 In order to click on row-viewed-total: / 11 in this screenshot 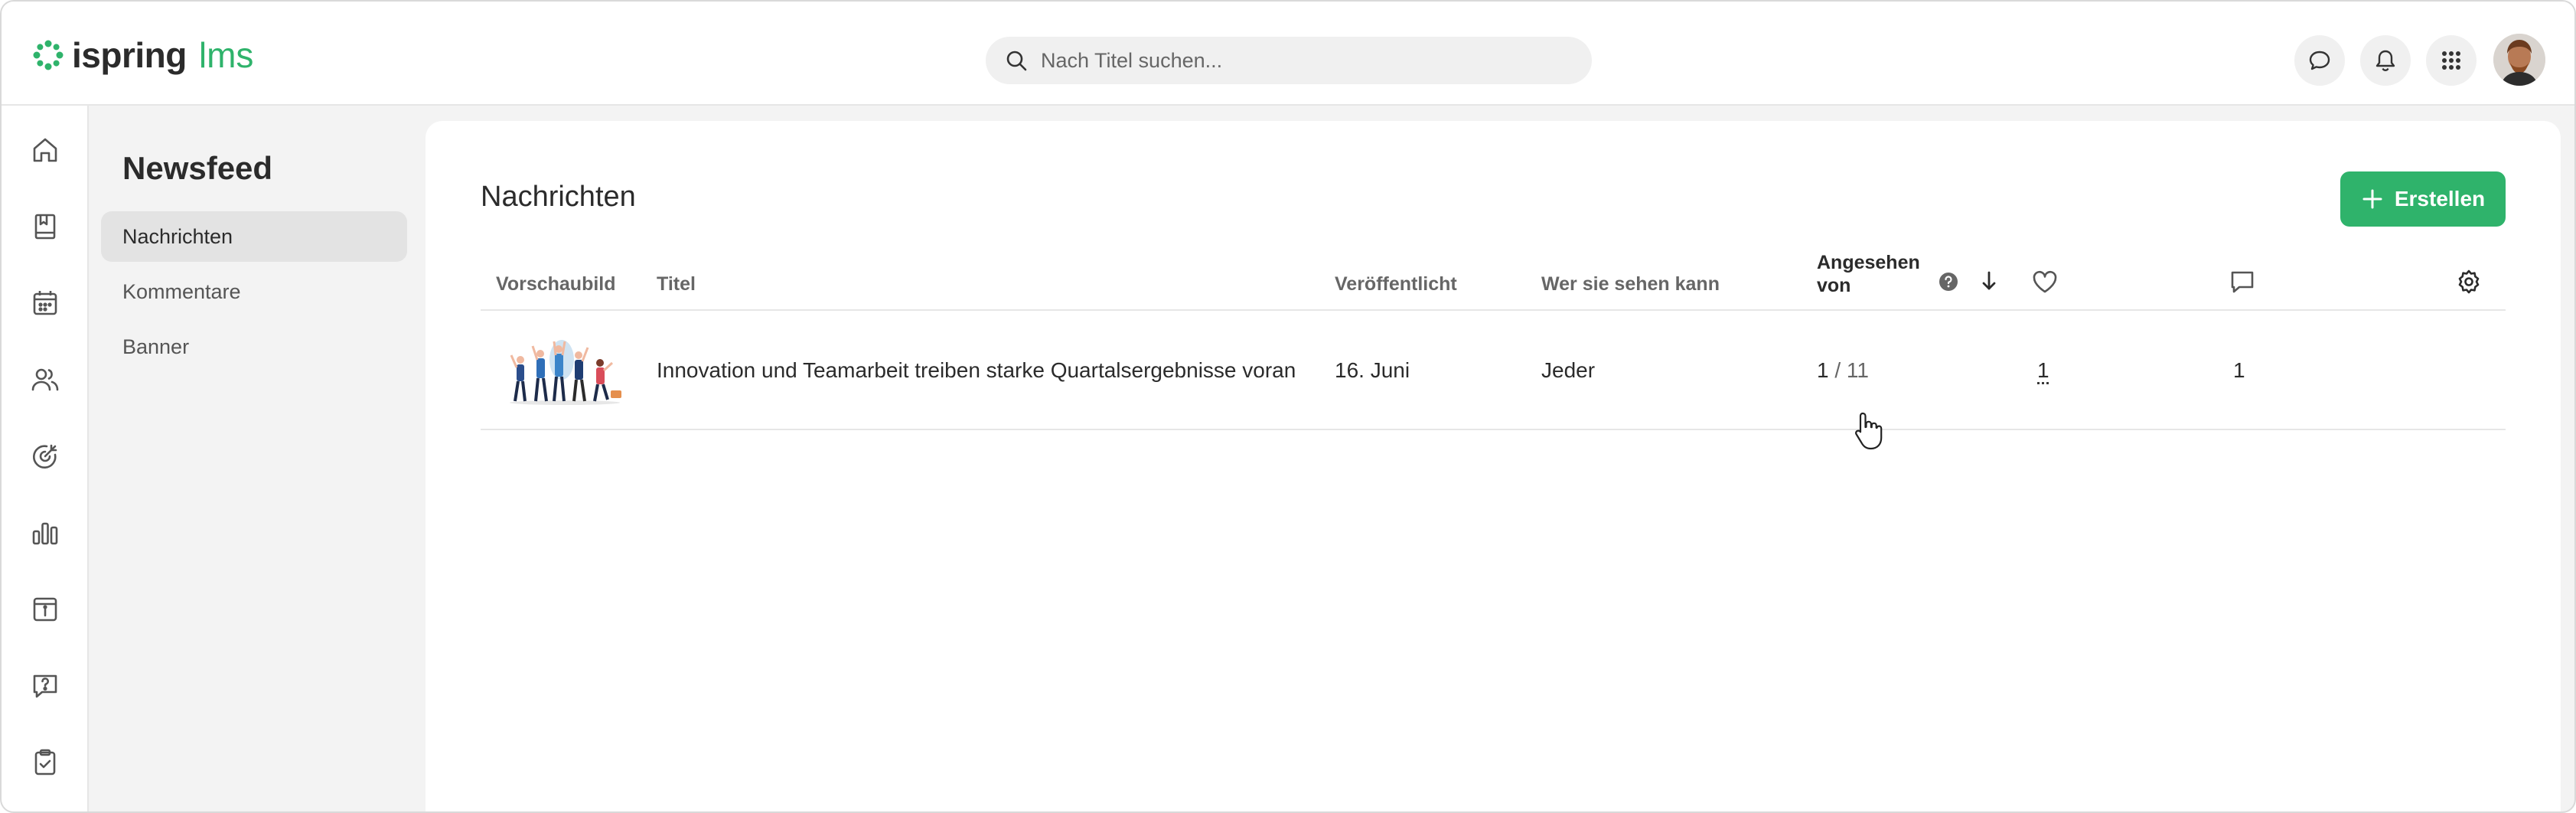, I will do `click(1851, 370)`.